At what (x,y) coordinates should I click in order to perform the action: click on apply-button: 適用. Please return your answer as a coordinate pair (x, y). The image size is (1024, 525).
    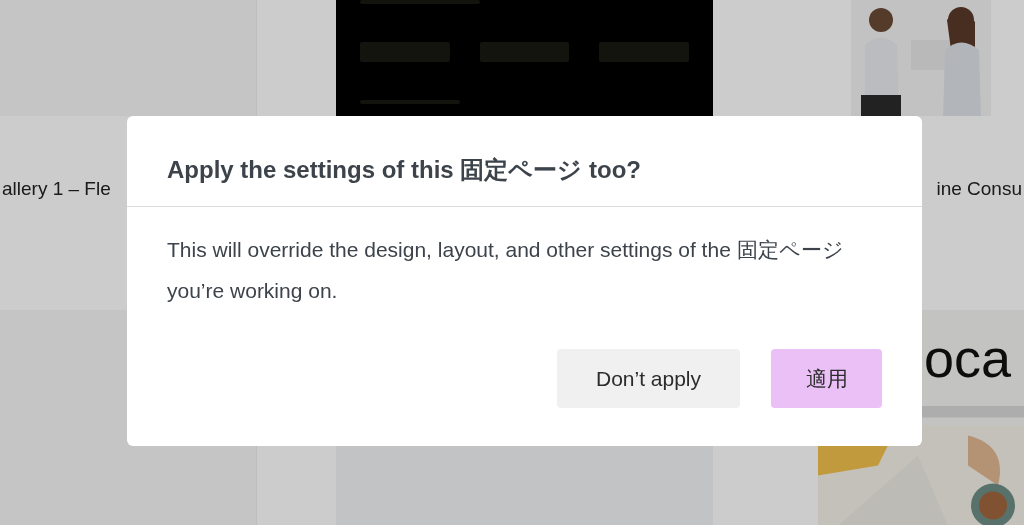
    Looking at the image, I should click on (826, 378).